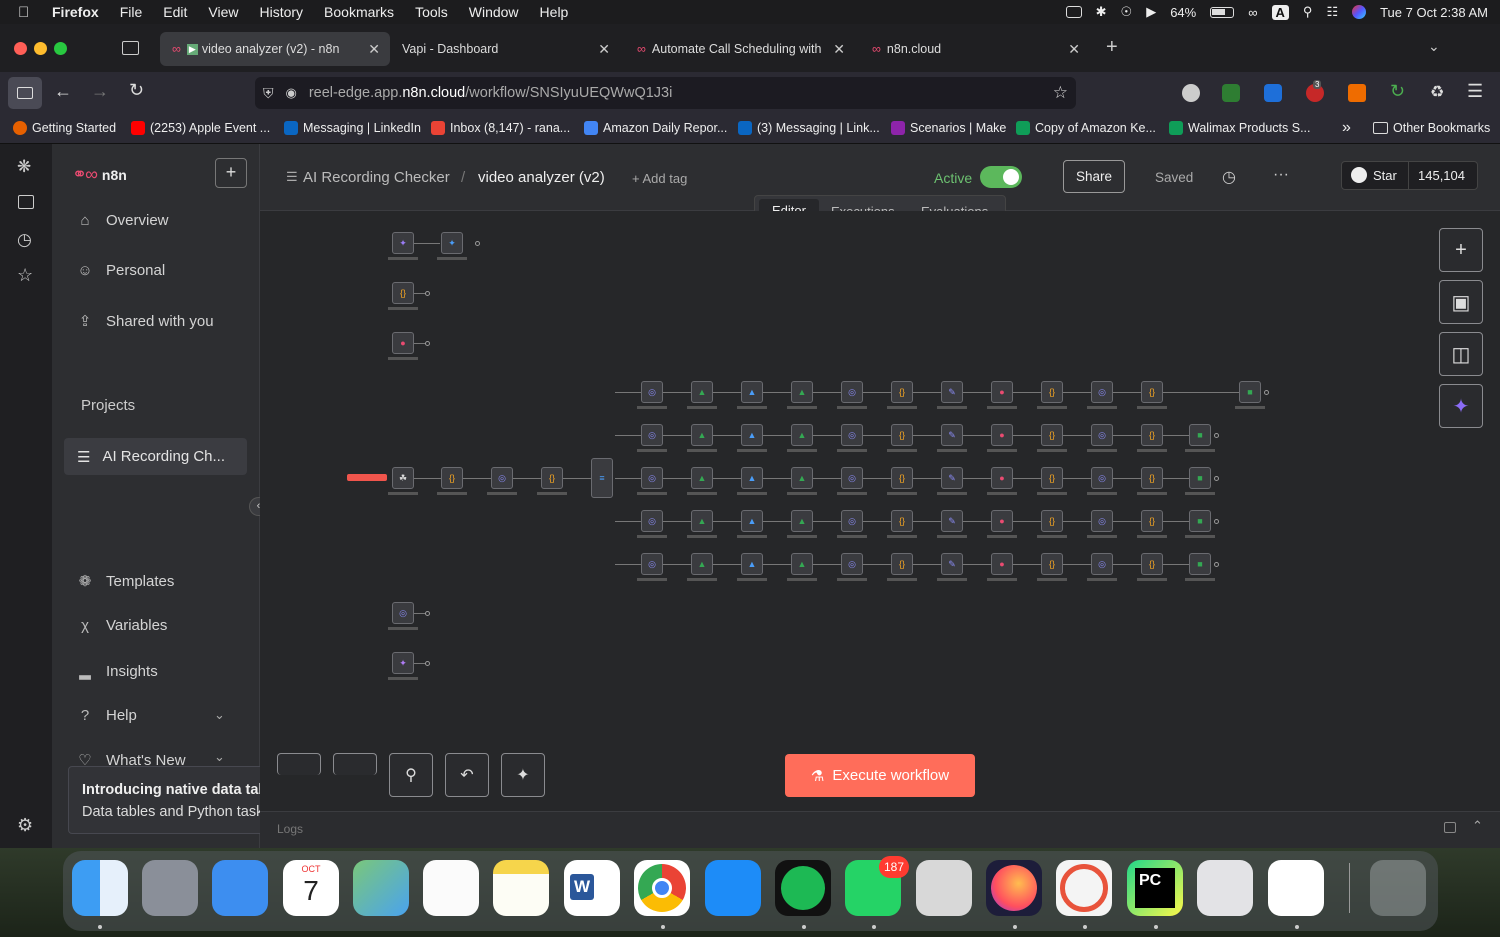  What do you see at coordinates (494, 12) in the screenshot?
I see `menu-window: Window` at bounding box center [494, 12].